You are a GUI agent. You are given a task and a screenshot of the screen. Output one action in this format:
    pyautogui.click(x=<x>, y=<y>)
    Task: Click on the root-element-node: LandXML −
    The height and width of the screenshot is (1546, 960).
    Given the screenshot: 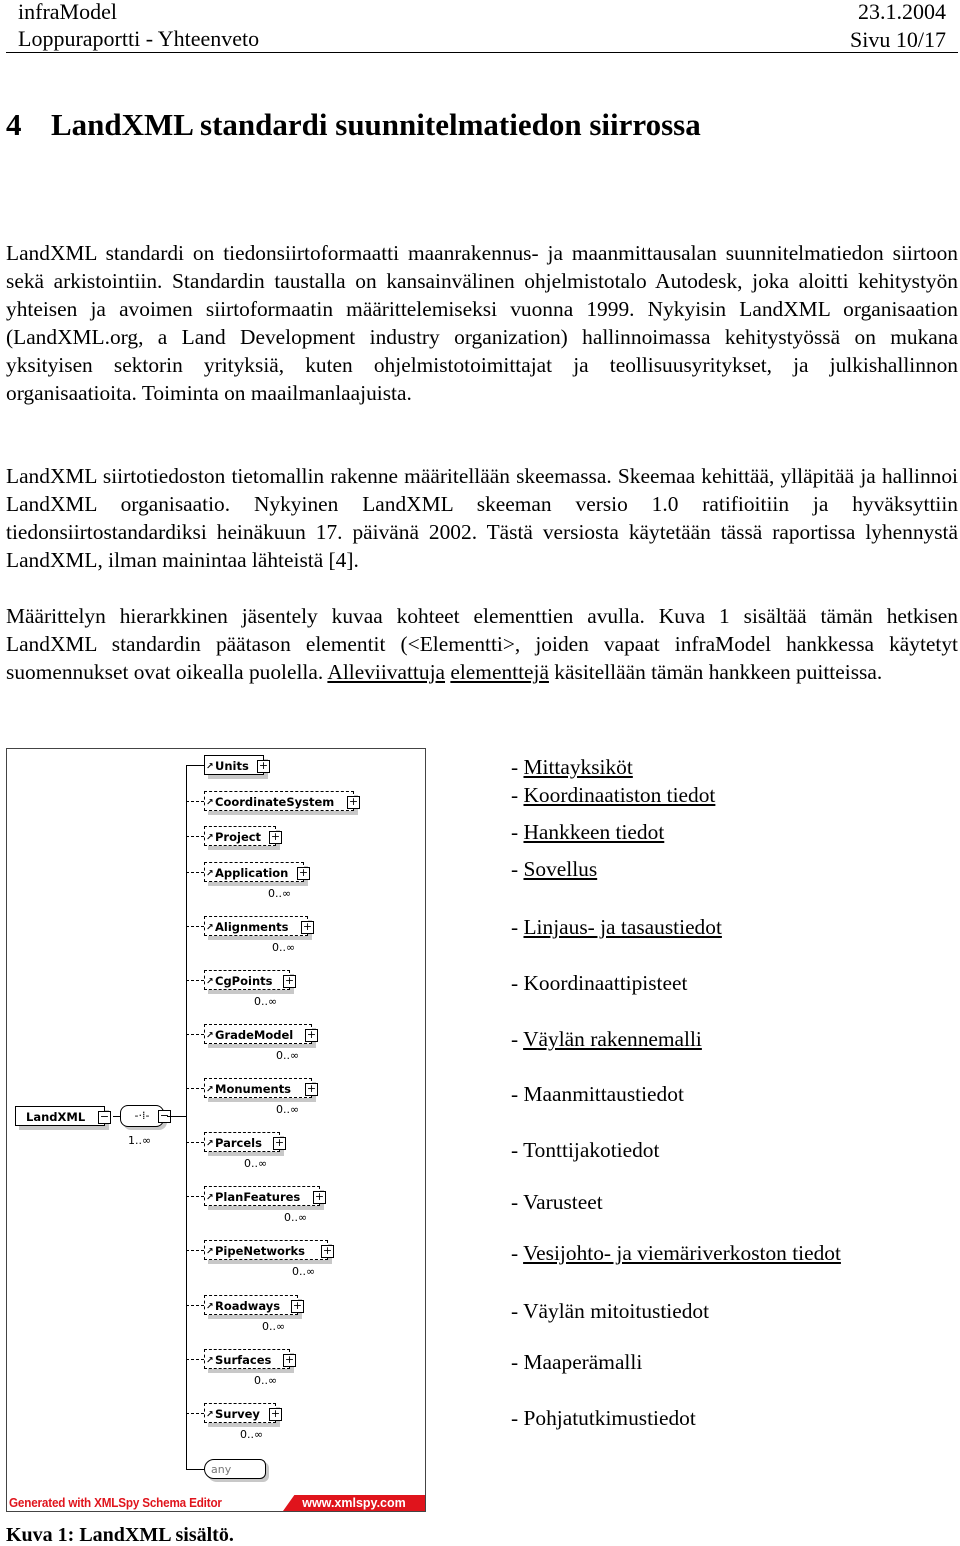 What is the action you would take?
    pyautogui.click(x=63, y=1116)
    